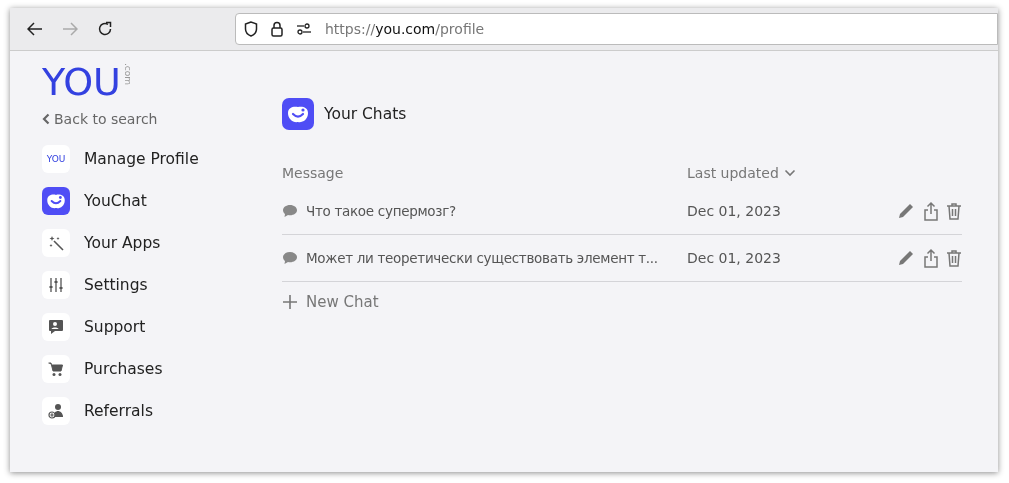  What do you see at coordinates (56, 285) in the screenshot?
I see `sliders-icon` at bounding box center [56, 285].